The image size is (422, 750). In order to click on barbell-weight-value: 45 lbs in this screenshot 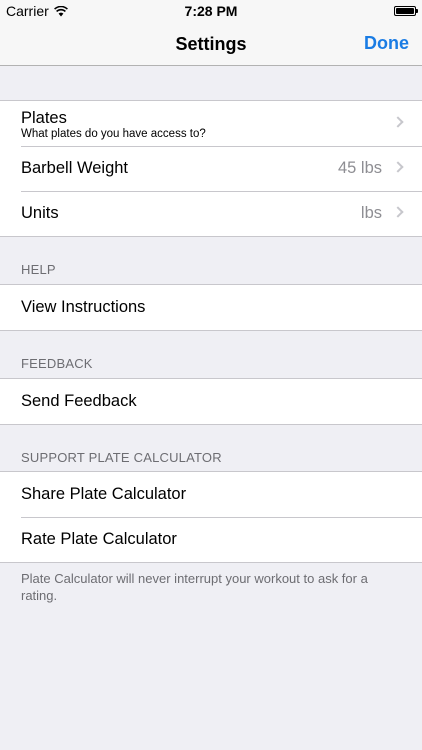, I will do `click(359, 168)`.